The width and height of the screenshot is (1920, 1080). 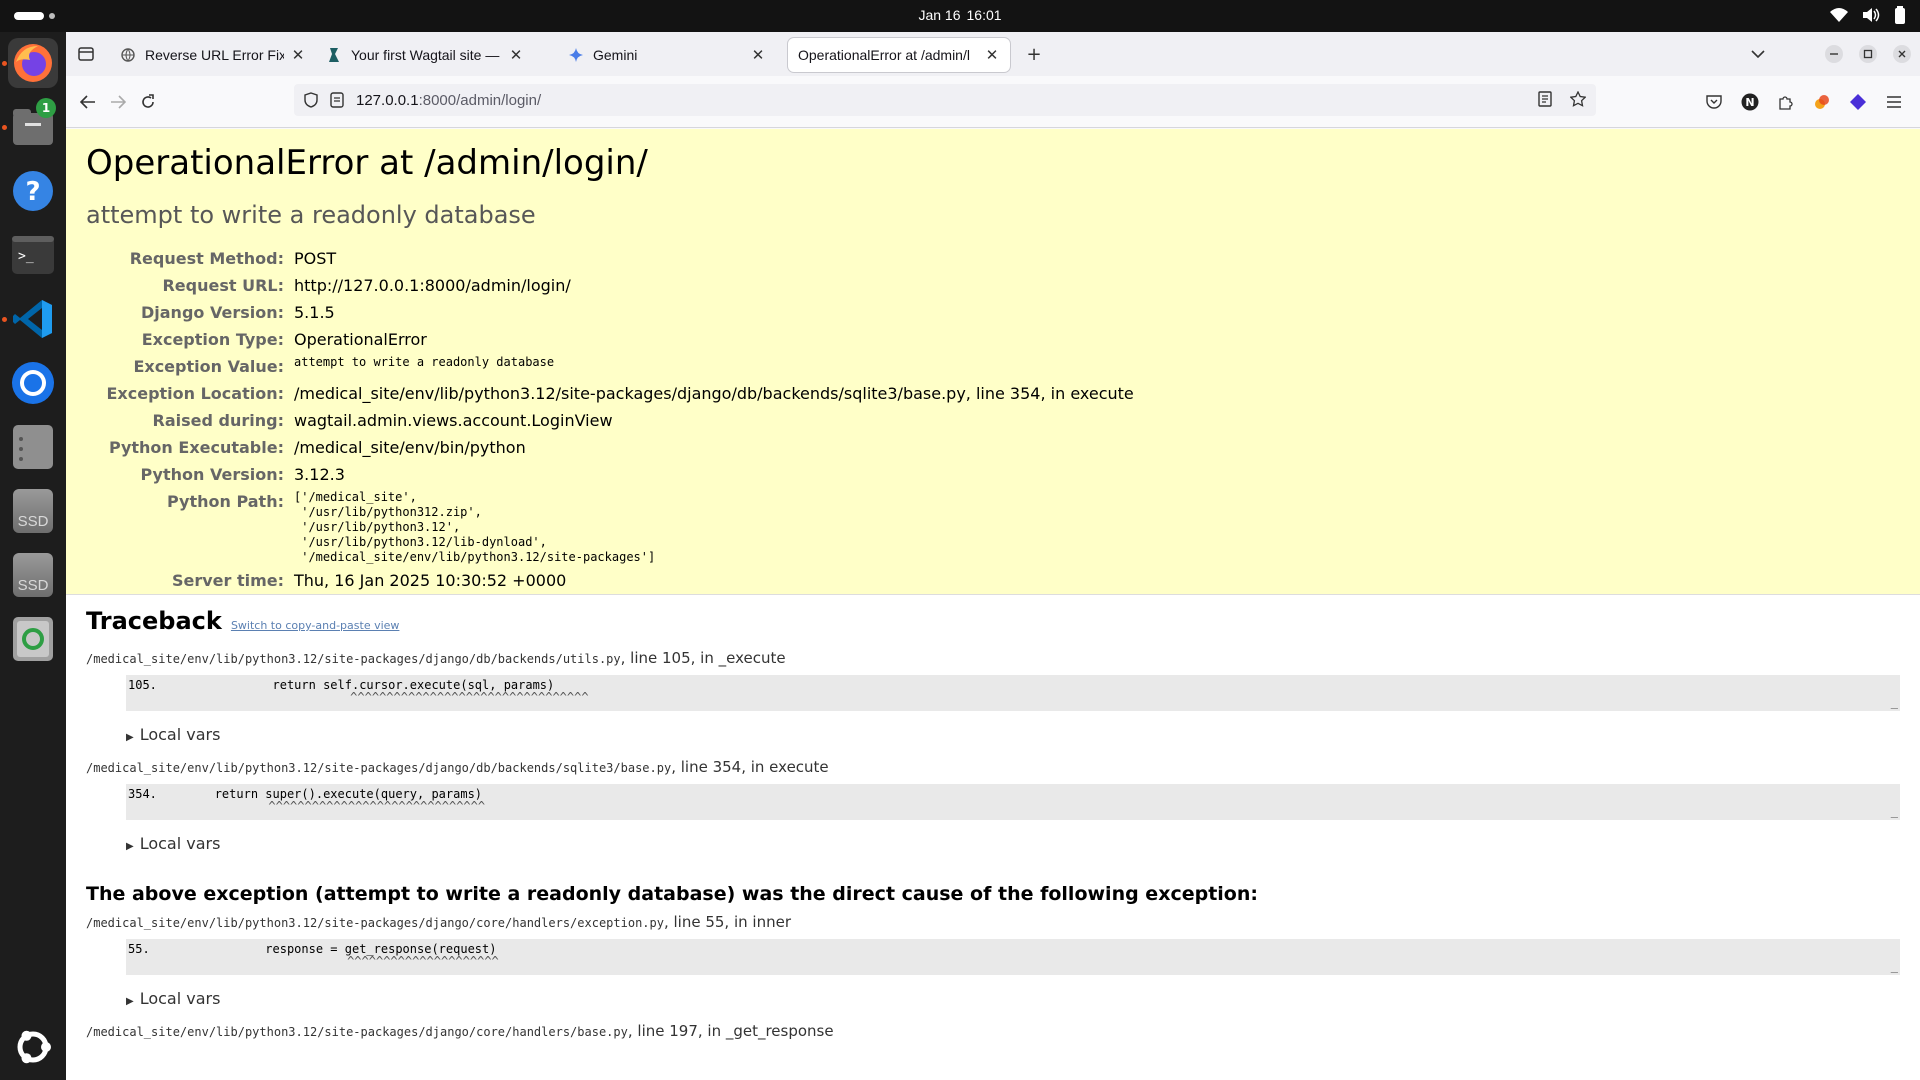 I want to click on firefox-view-button, so click(x=86, y=54).